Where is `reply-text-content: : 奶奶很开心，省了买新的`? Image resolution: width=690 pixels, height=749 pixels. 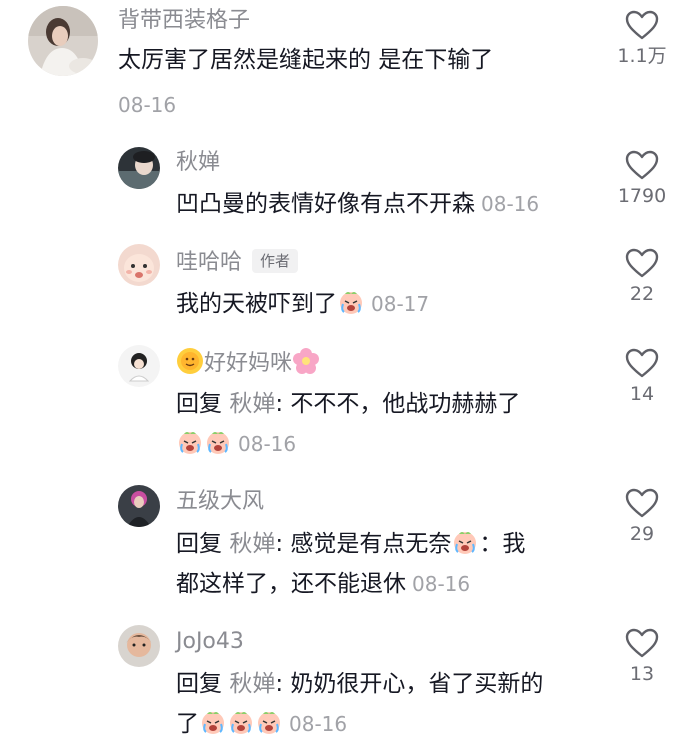 reply-text-content: : 奶奶很开心，省了买新的 is located at coordinates (409, 684).